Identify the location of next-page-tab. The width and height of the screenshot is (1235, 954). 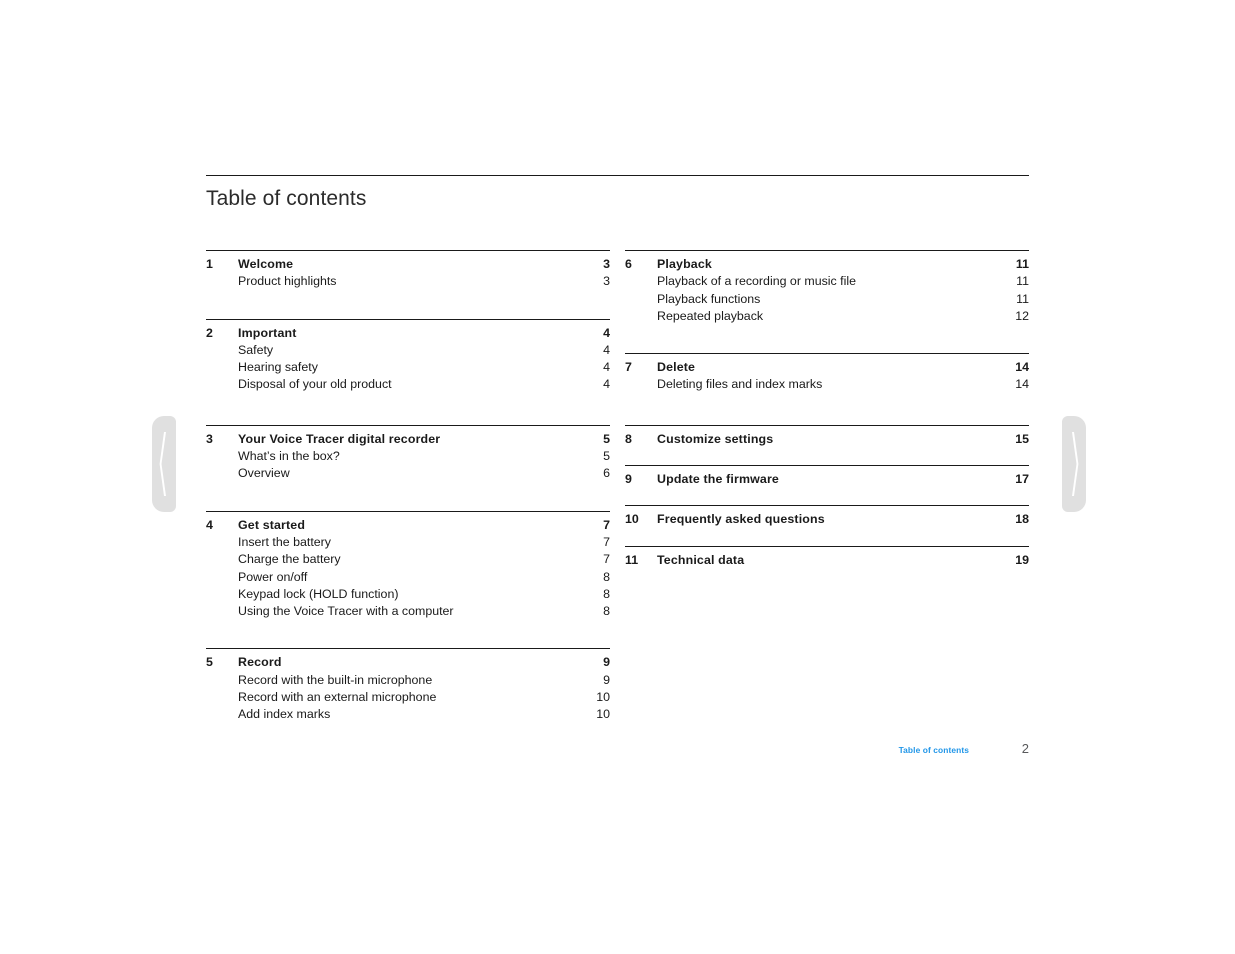
(1074, 464).